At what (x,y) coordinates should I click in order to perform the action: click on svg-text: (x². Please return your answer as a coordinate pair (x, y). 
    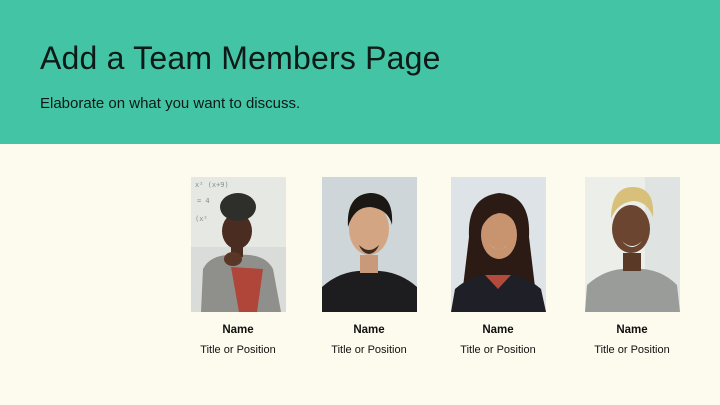
    Looking at the image, I should click on (201, 219).